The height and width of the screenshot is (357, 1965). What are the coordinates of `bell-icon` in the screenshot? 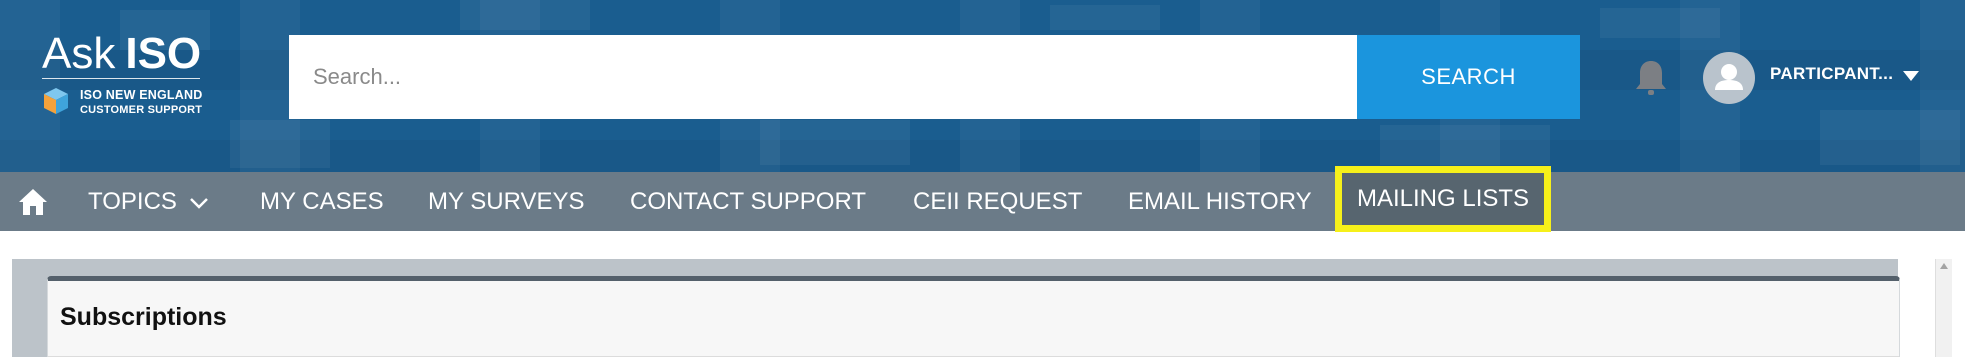 It's located at (1651, 78).